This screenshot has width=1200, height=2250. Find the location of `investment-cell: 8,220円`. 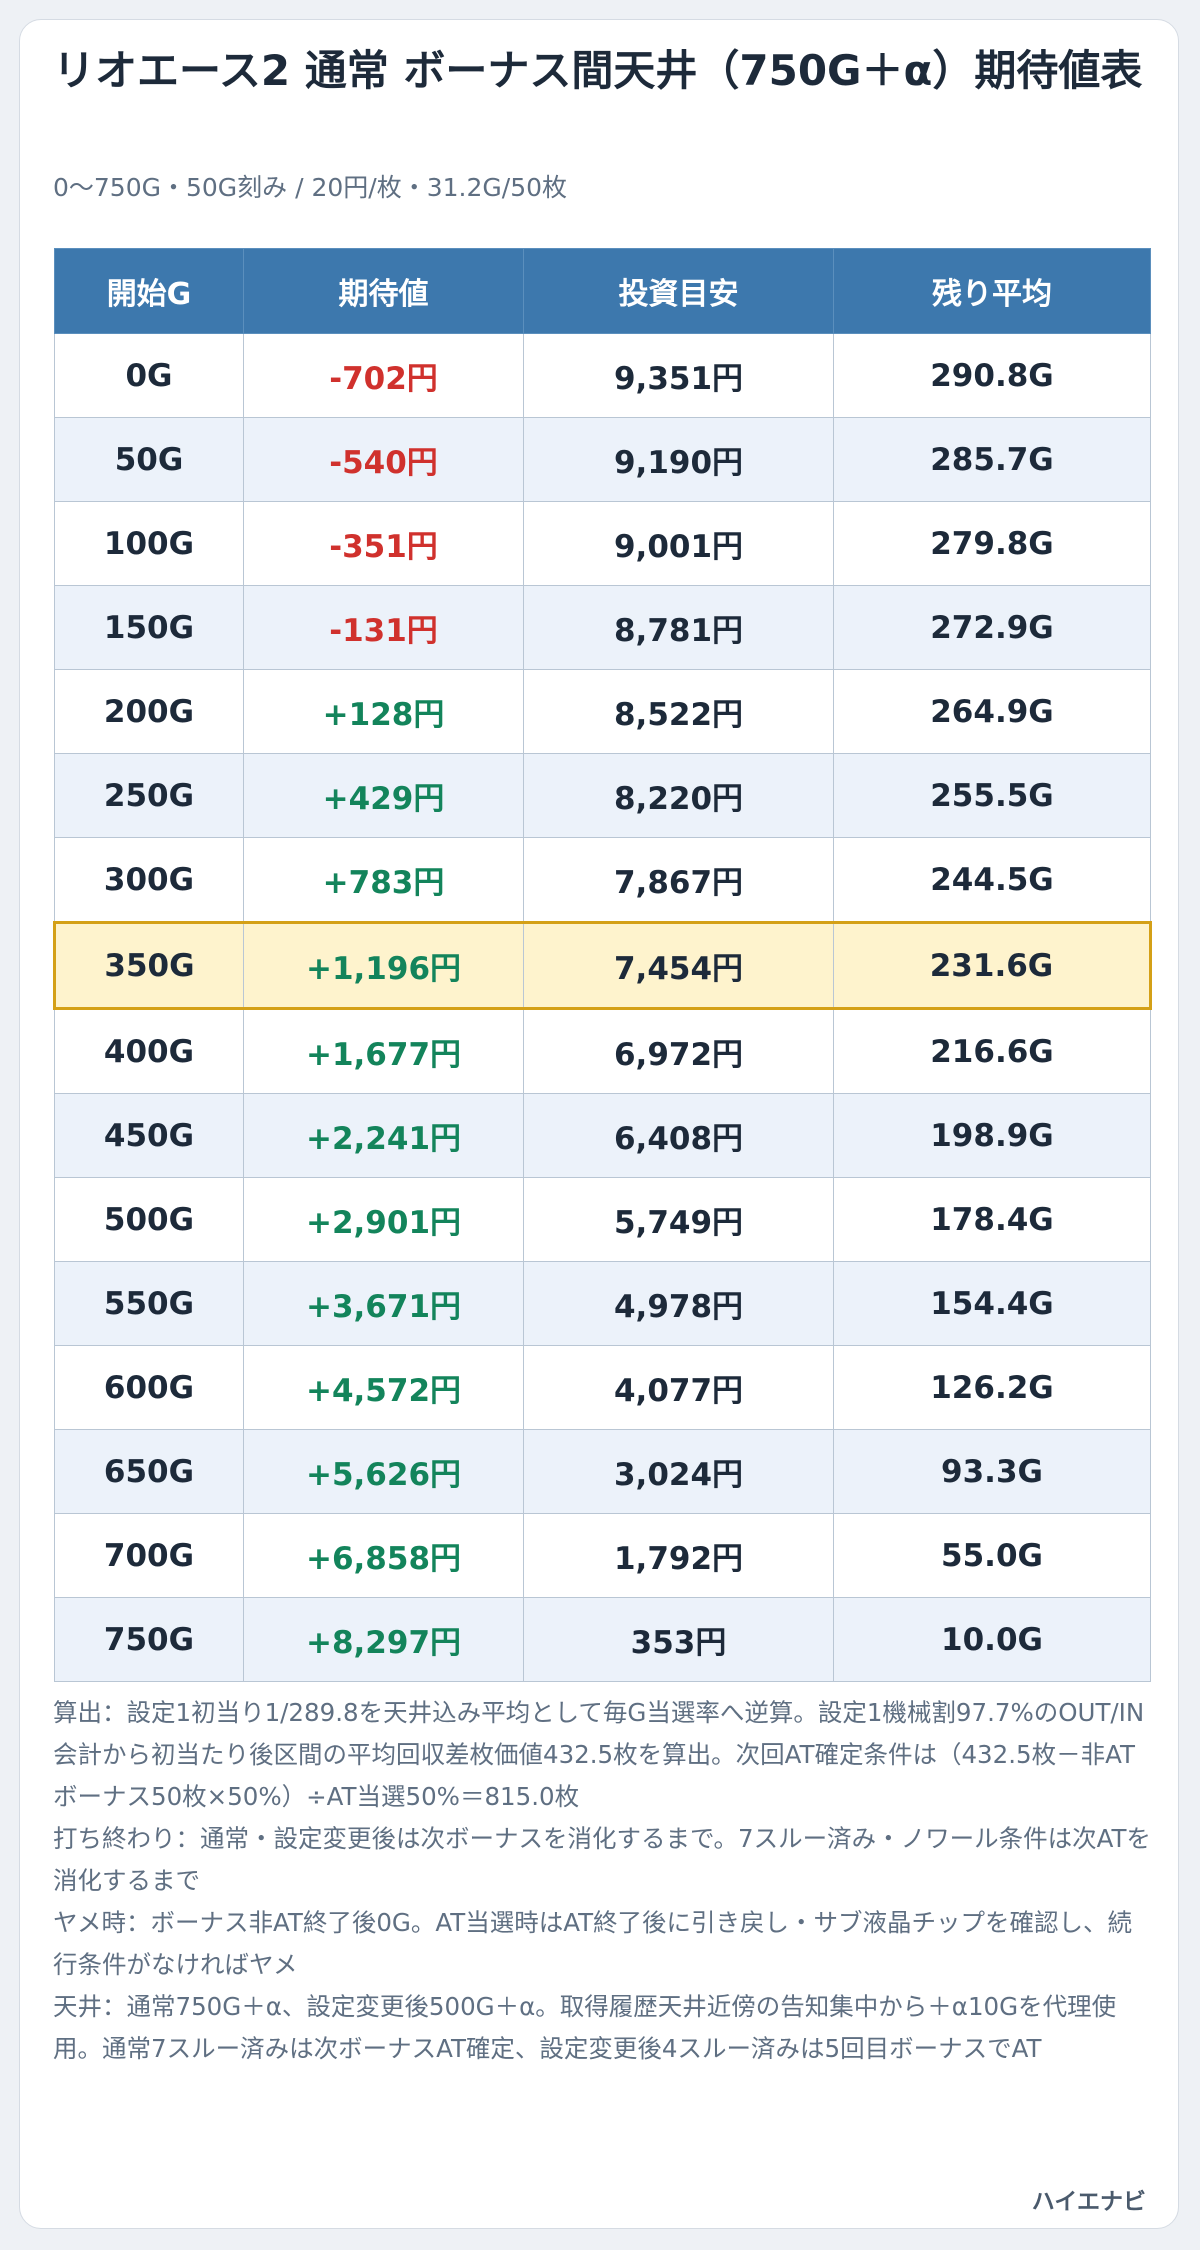

investment-cell: 8,220円 is located at coordinates (678, 795).